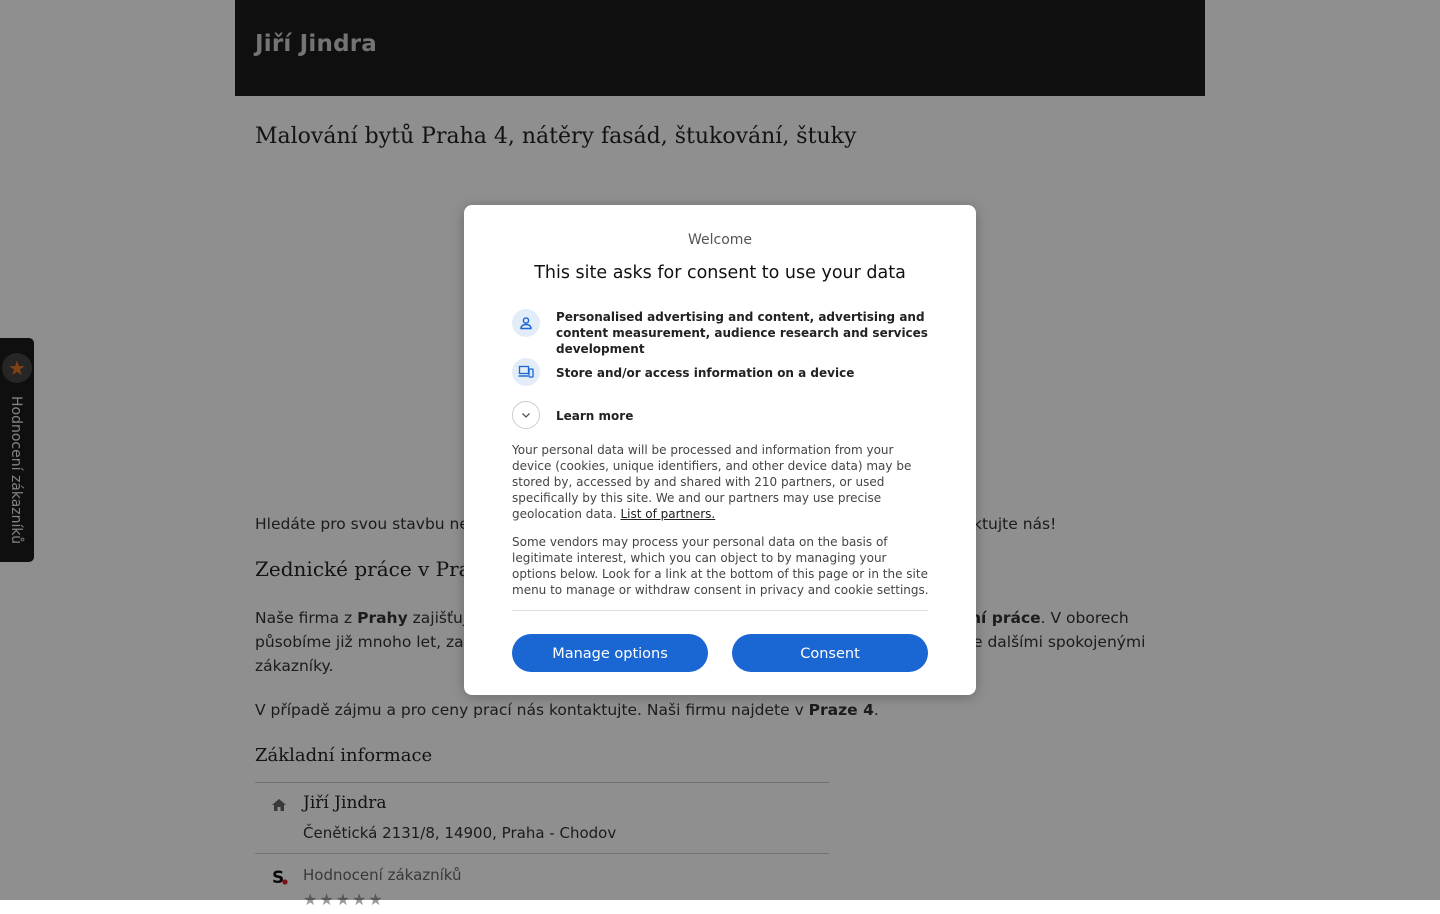 The height and width of the screenshot is (914, 1440). I want to click on dialog-divider, so click(720, 610).